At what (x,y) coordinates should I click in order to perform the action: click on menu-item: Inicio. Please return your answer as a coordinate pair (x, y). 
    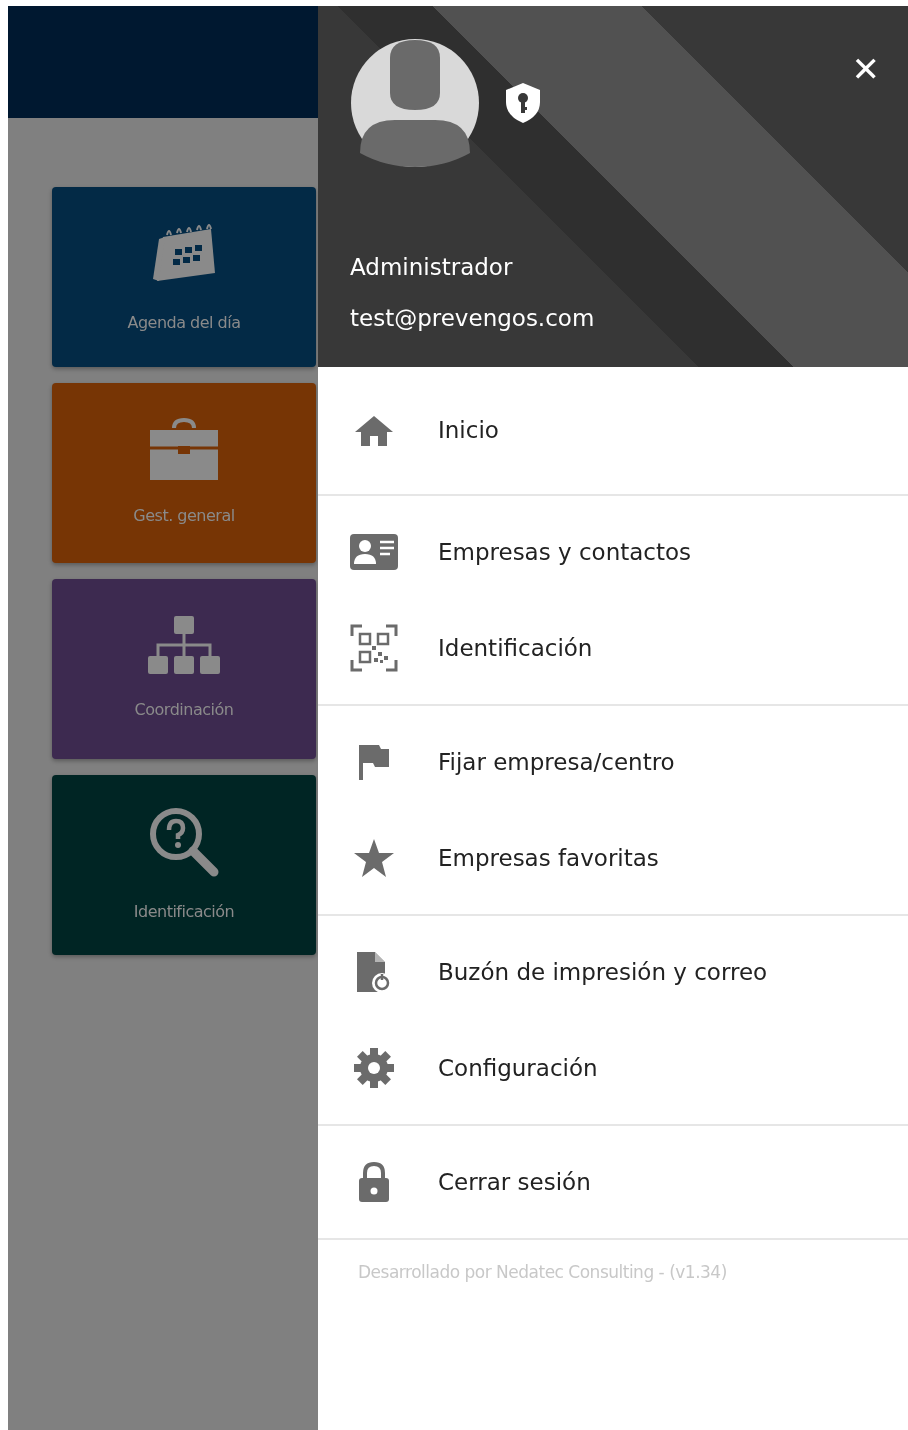
    Looking at the image, I should click on (613, 430).